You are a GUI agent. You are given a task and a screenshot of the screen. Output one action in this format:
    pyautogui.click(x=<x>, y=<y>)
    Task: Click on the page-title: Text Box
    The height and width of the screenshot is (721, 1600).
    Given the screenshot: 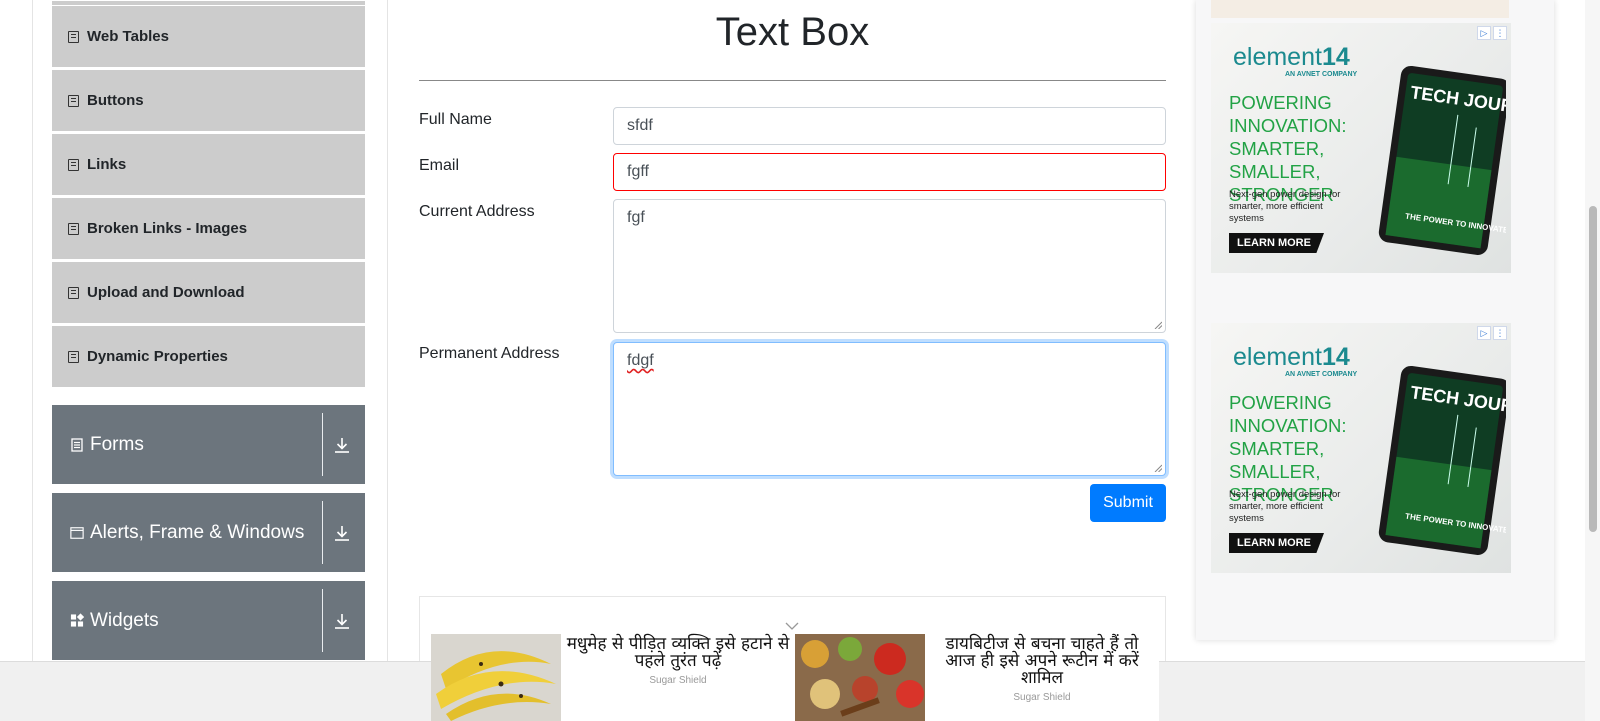 What is the action you would take?
    pyautogui.click(x=792, y=32)
    